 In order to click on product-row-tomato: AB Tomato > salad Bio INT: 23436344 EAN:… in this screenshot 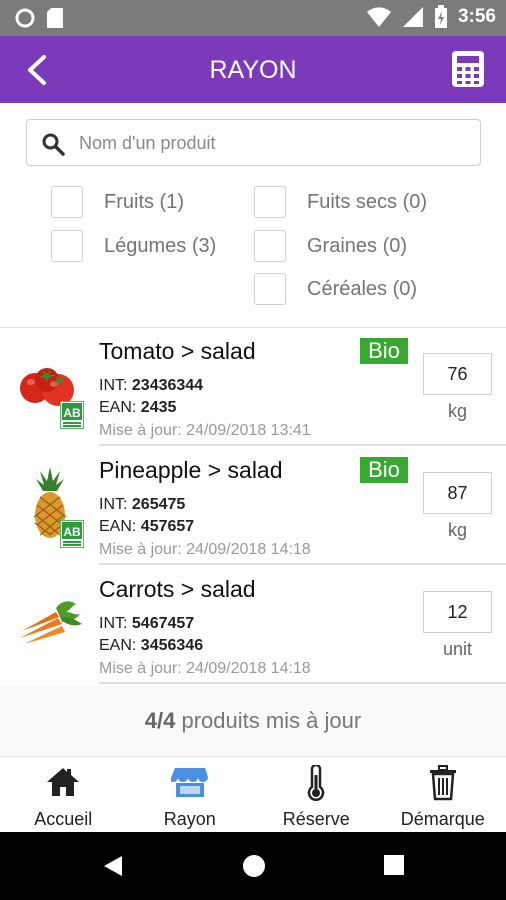, I will do `click(253, 387)`.